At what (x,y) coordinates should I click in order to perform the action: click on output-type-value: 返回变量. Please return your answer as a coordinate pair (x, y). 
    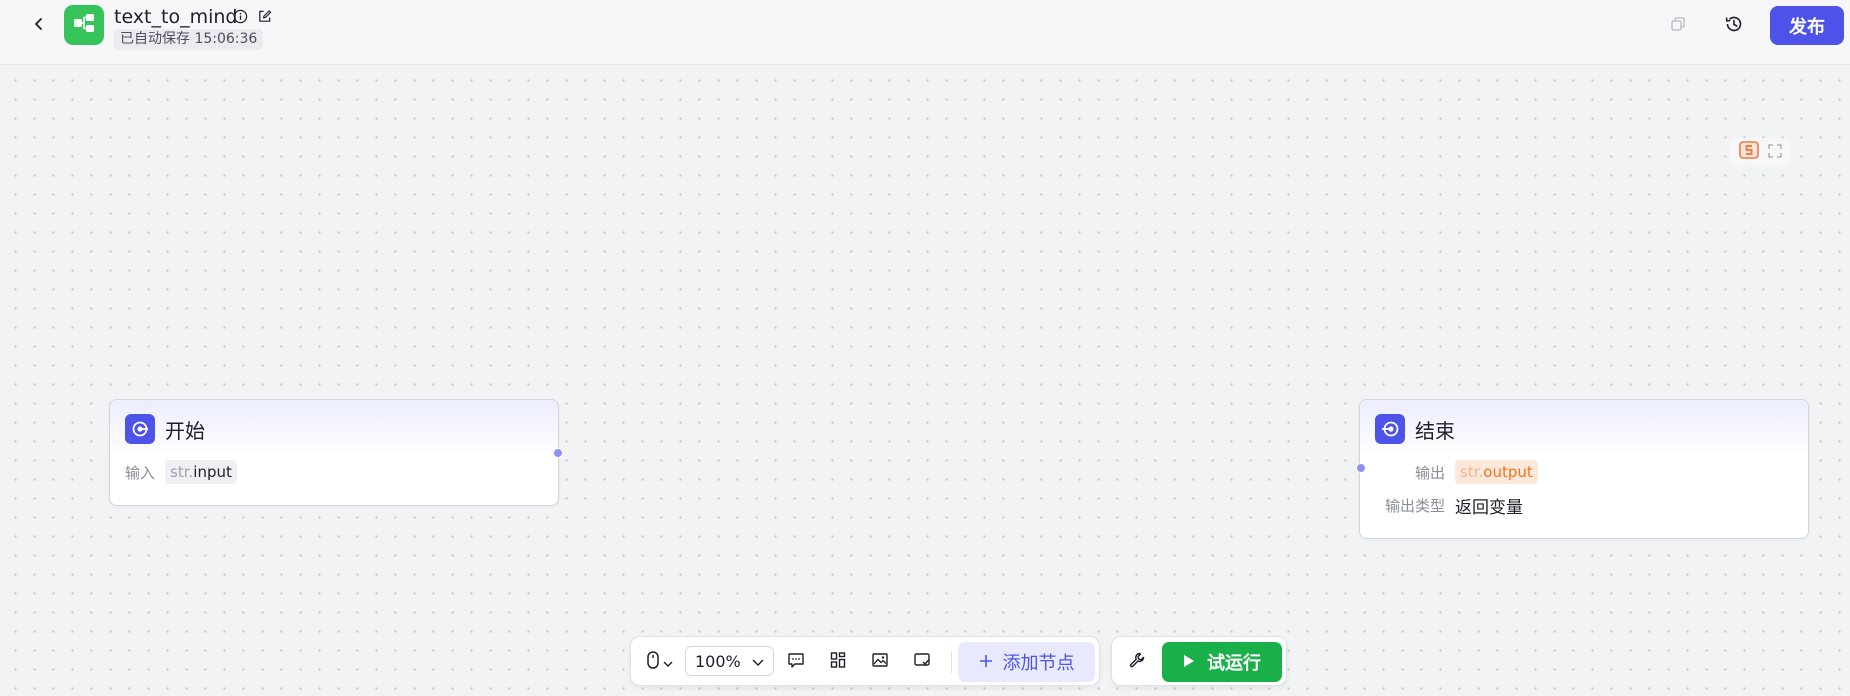
    Looking at the image, I should click on (1489, 507).